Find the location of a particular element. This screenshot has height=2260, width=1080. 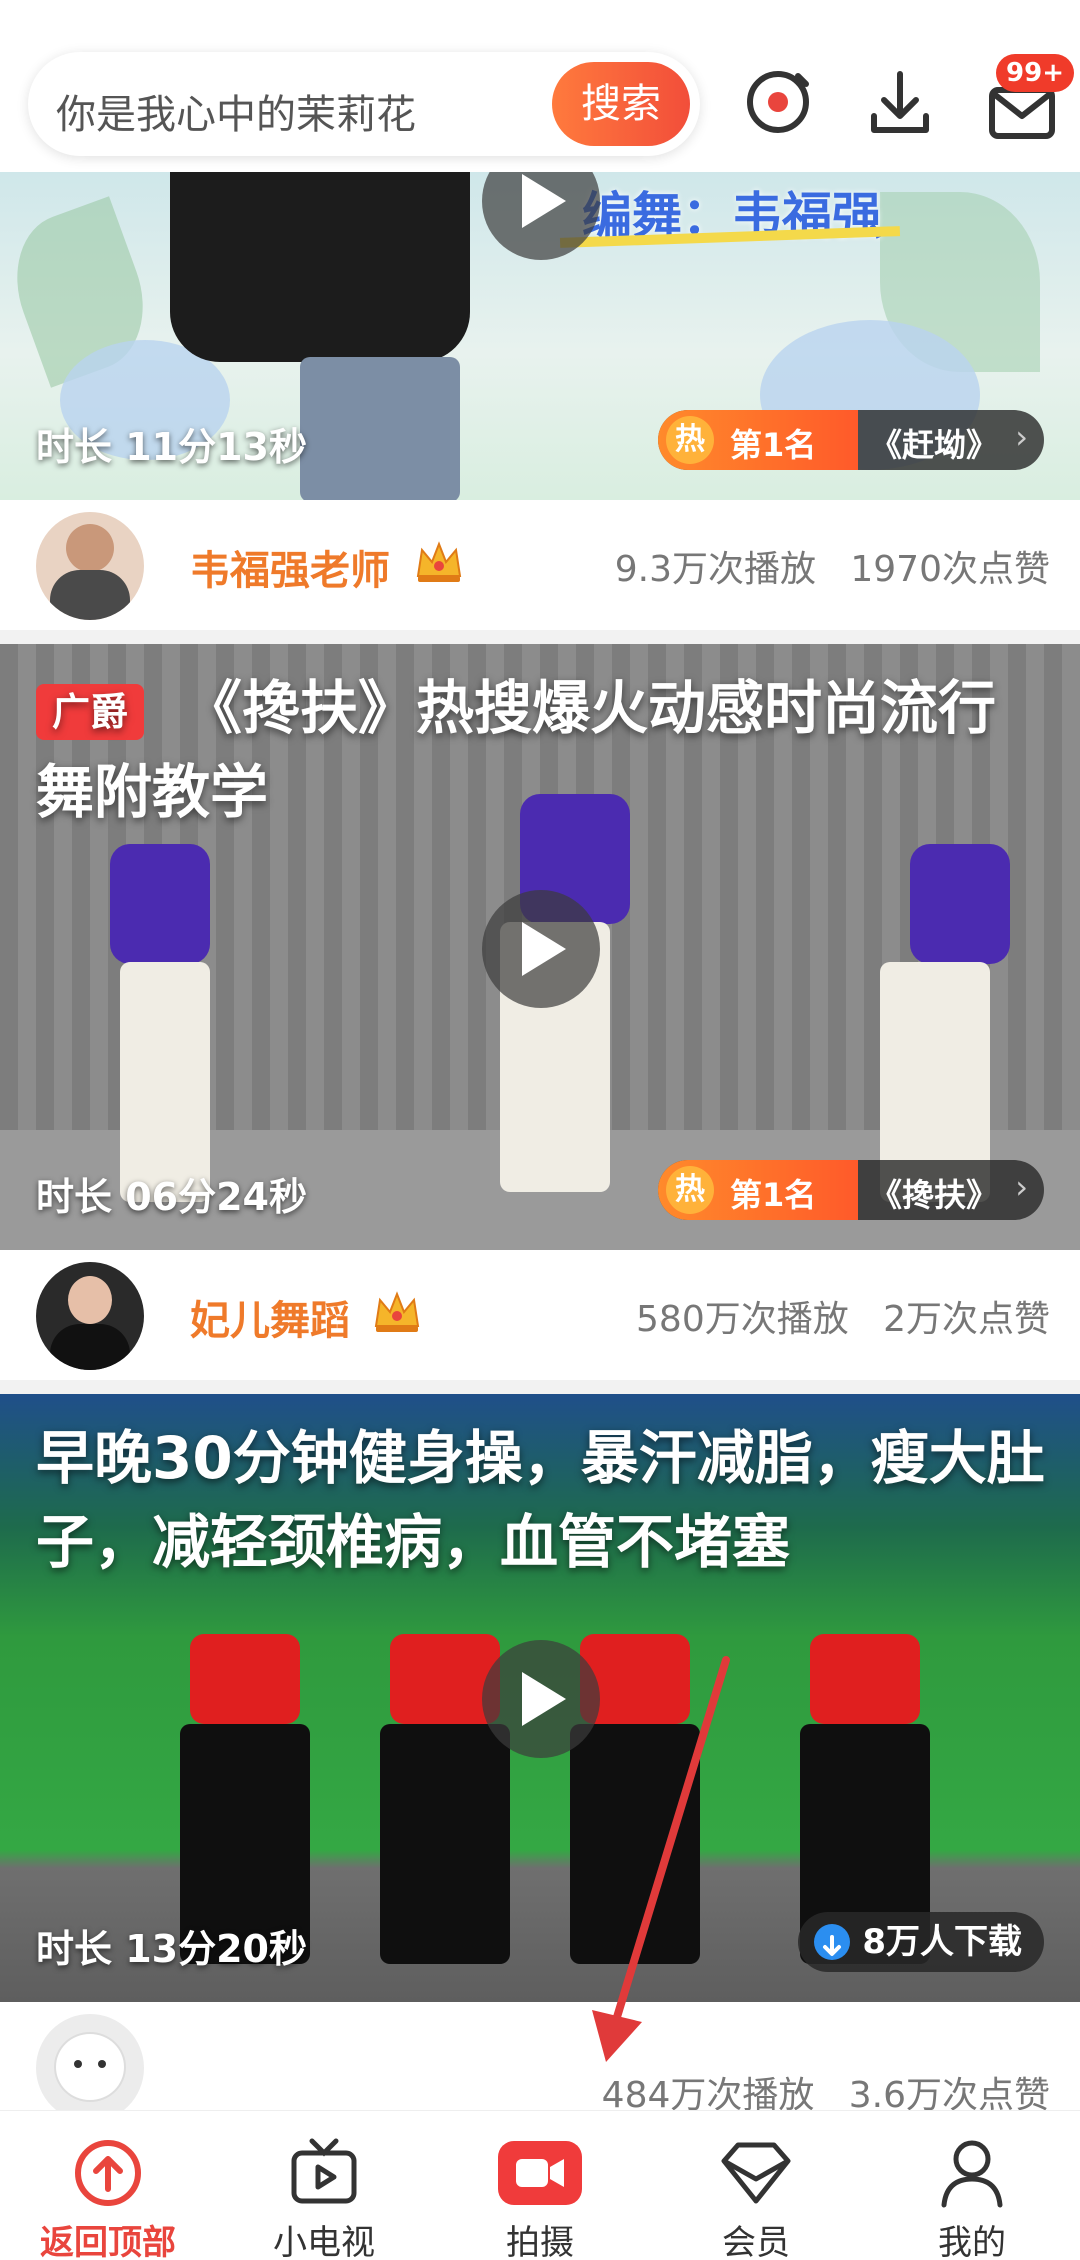

search-button: 搜索 is located at coordinates (621, 104).